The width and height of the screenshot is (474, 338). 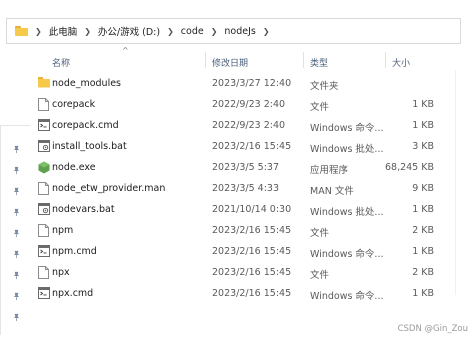 I want to click on breadcrumb-code: code, so click(x=192, y=31).